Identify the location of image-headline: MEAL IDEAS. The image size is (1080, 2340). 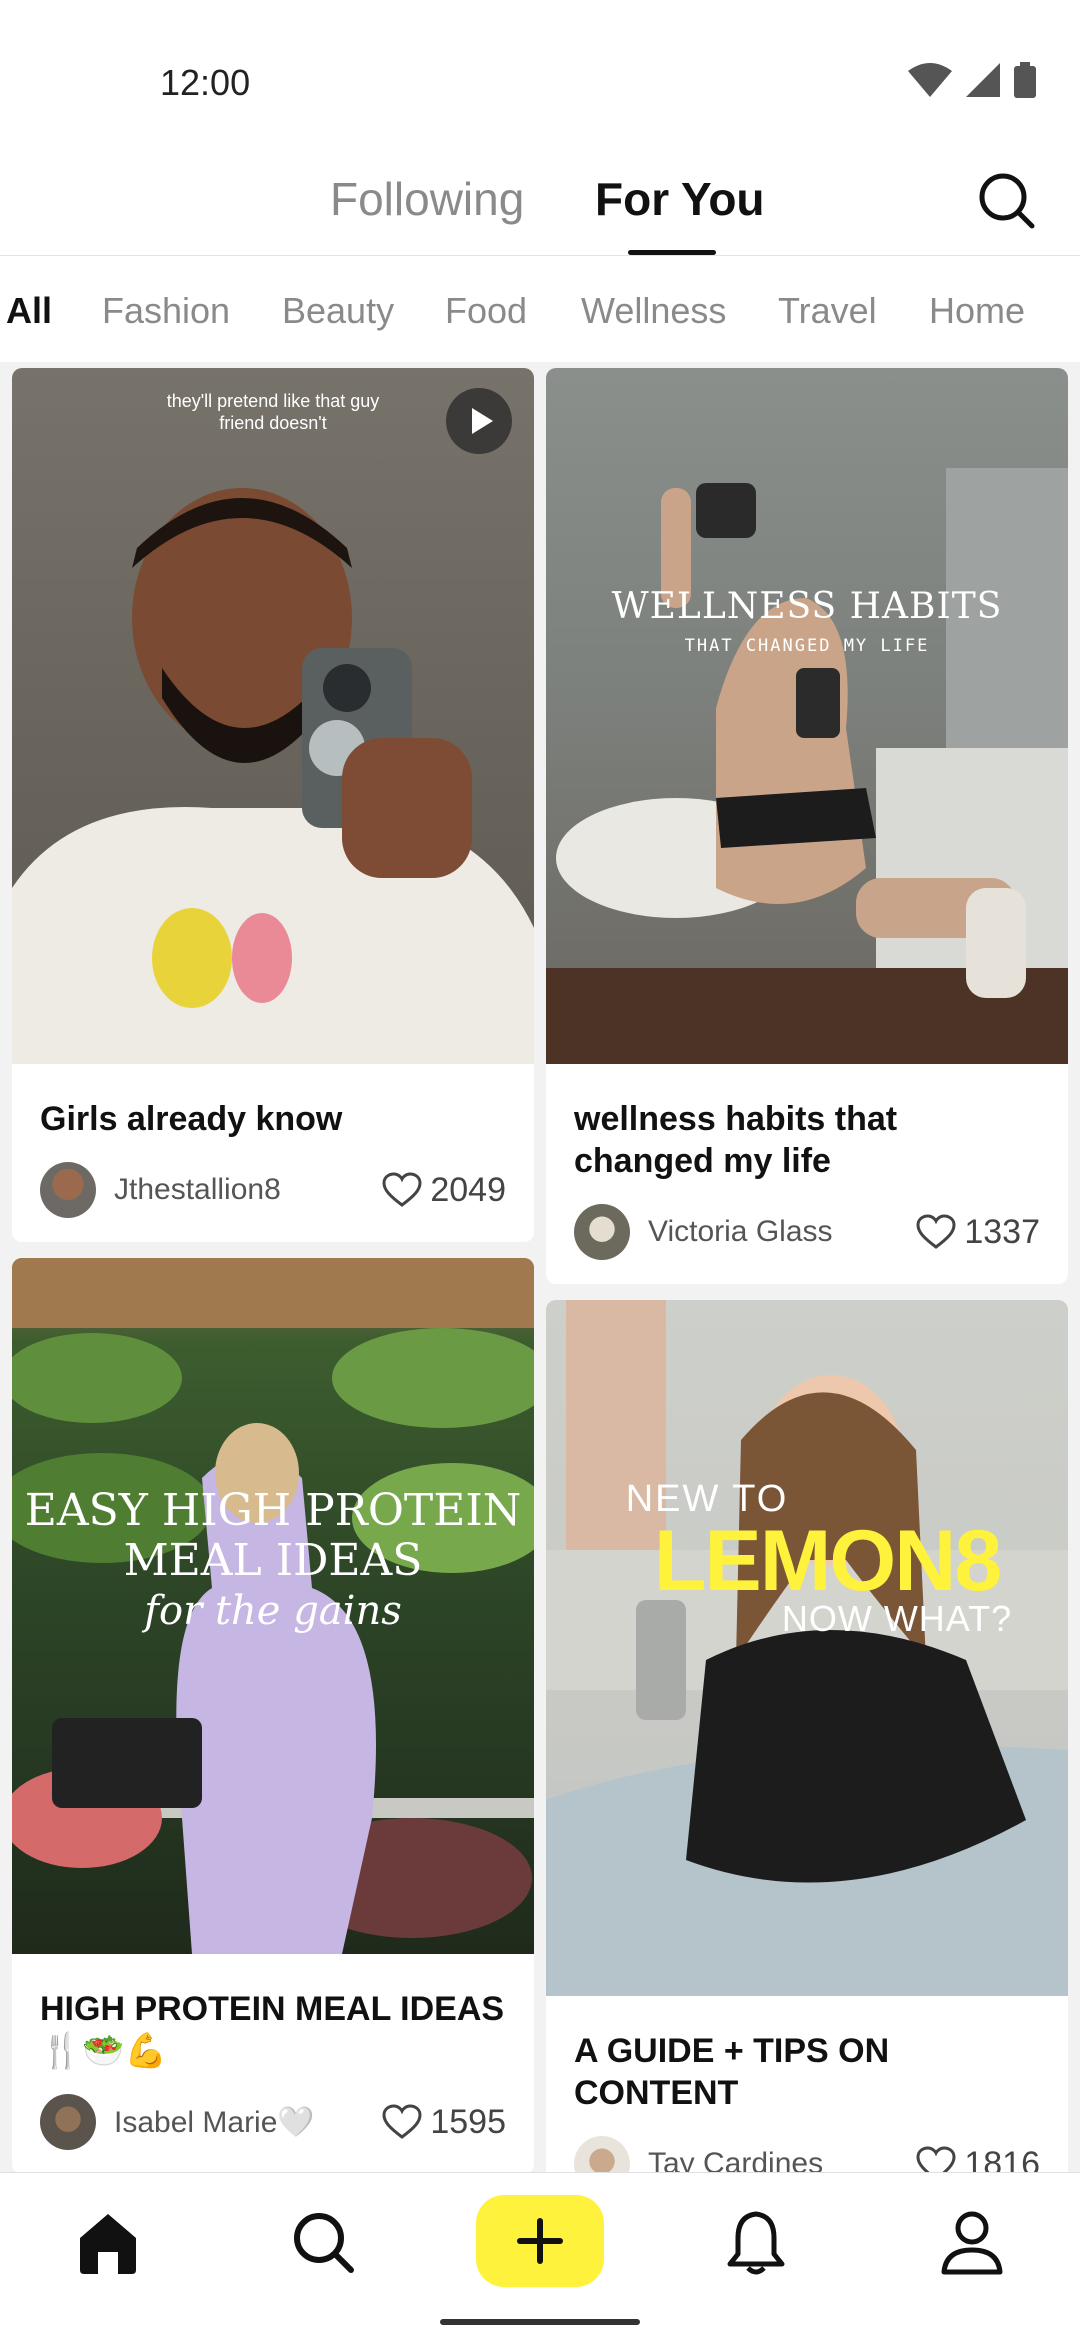
(273, 1560).